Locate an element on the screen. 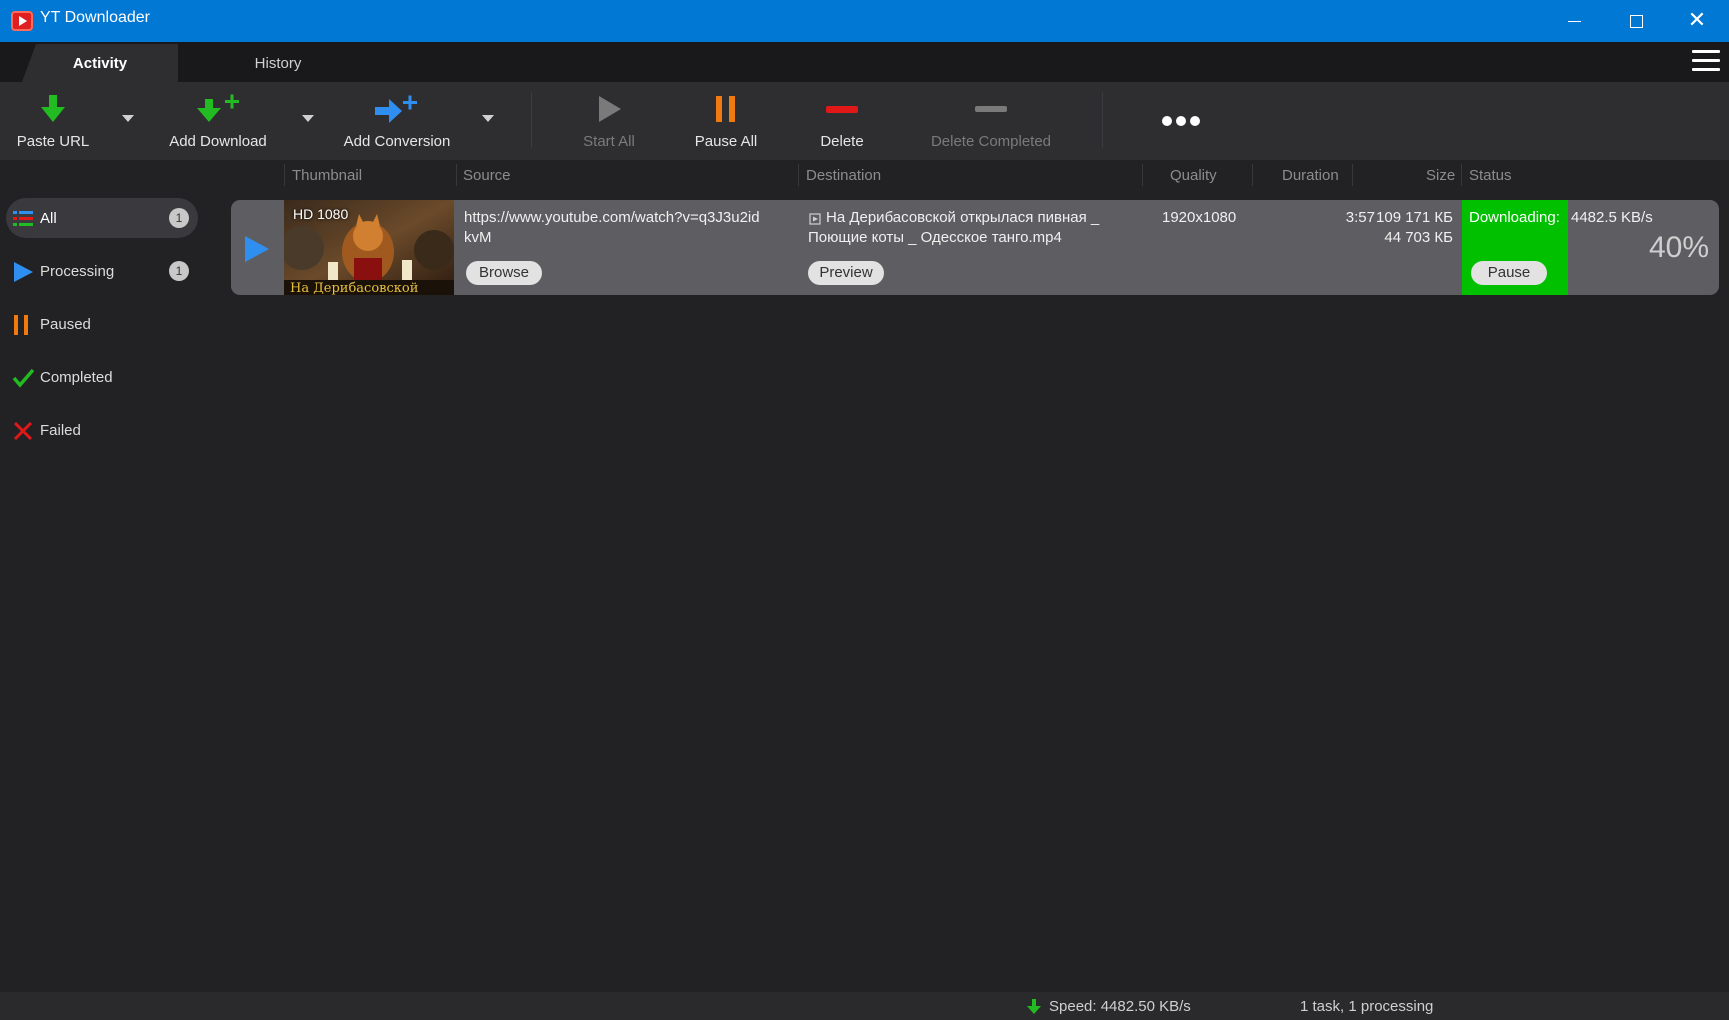  quality-value: 1920x1080 is located at coordinates (1199, 217).